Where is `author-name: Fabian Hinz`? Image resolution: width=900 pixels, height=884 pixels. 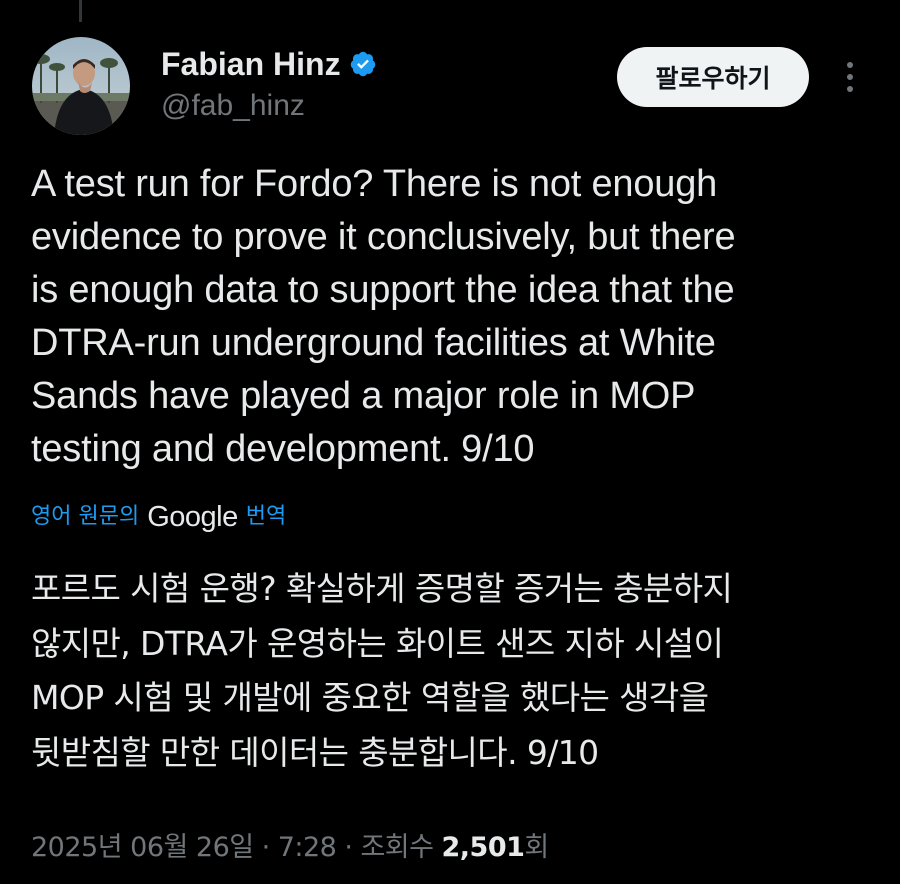 author-name: Fabian Hinz is located at coordinates (251, 64).